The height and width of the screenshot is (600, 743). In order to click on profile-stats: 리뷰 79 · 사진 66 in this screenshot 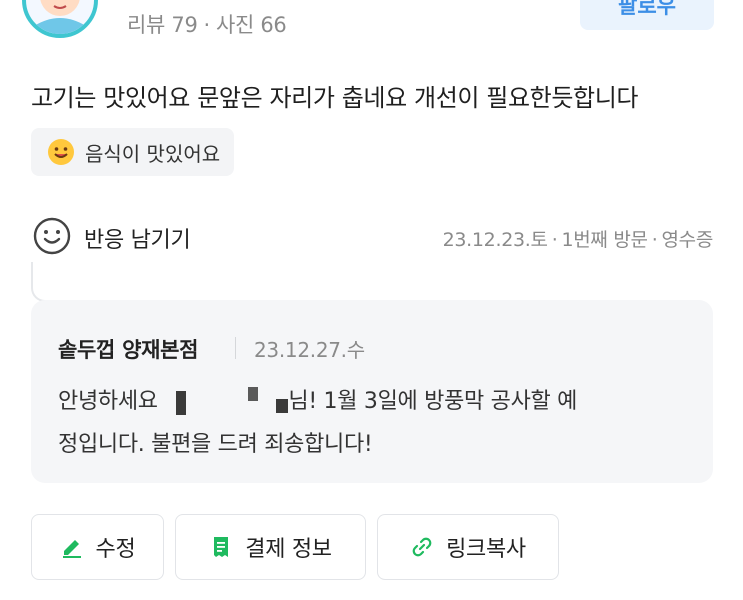, I will do `click(207, 24)`.